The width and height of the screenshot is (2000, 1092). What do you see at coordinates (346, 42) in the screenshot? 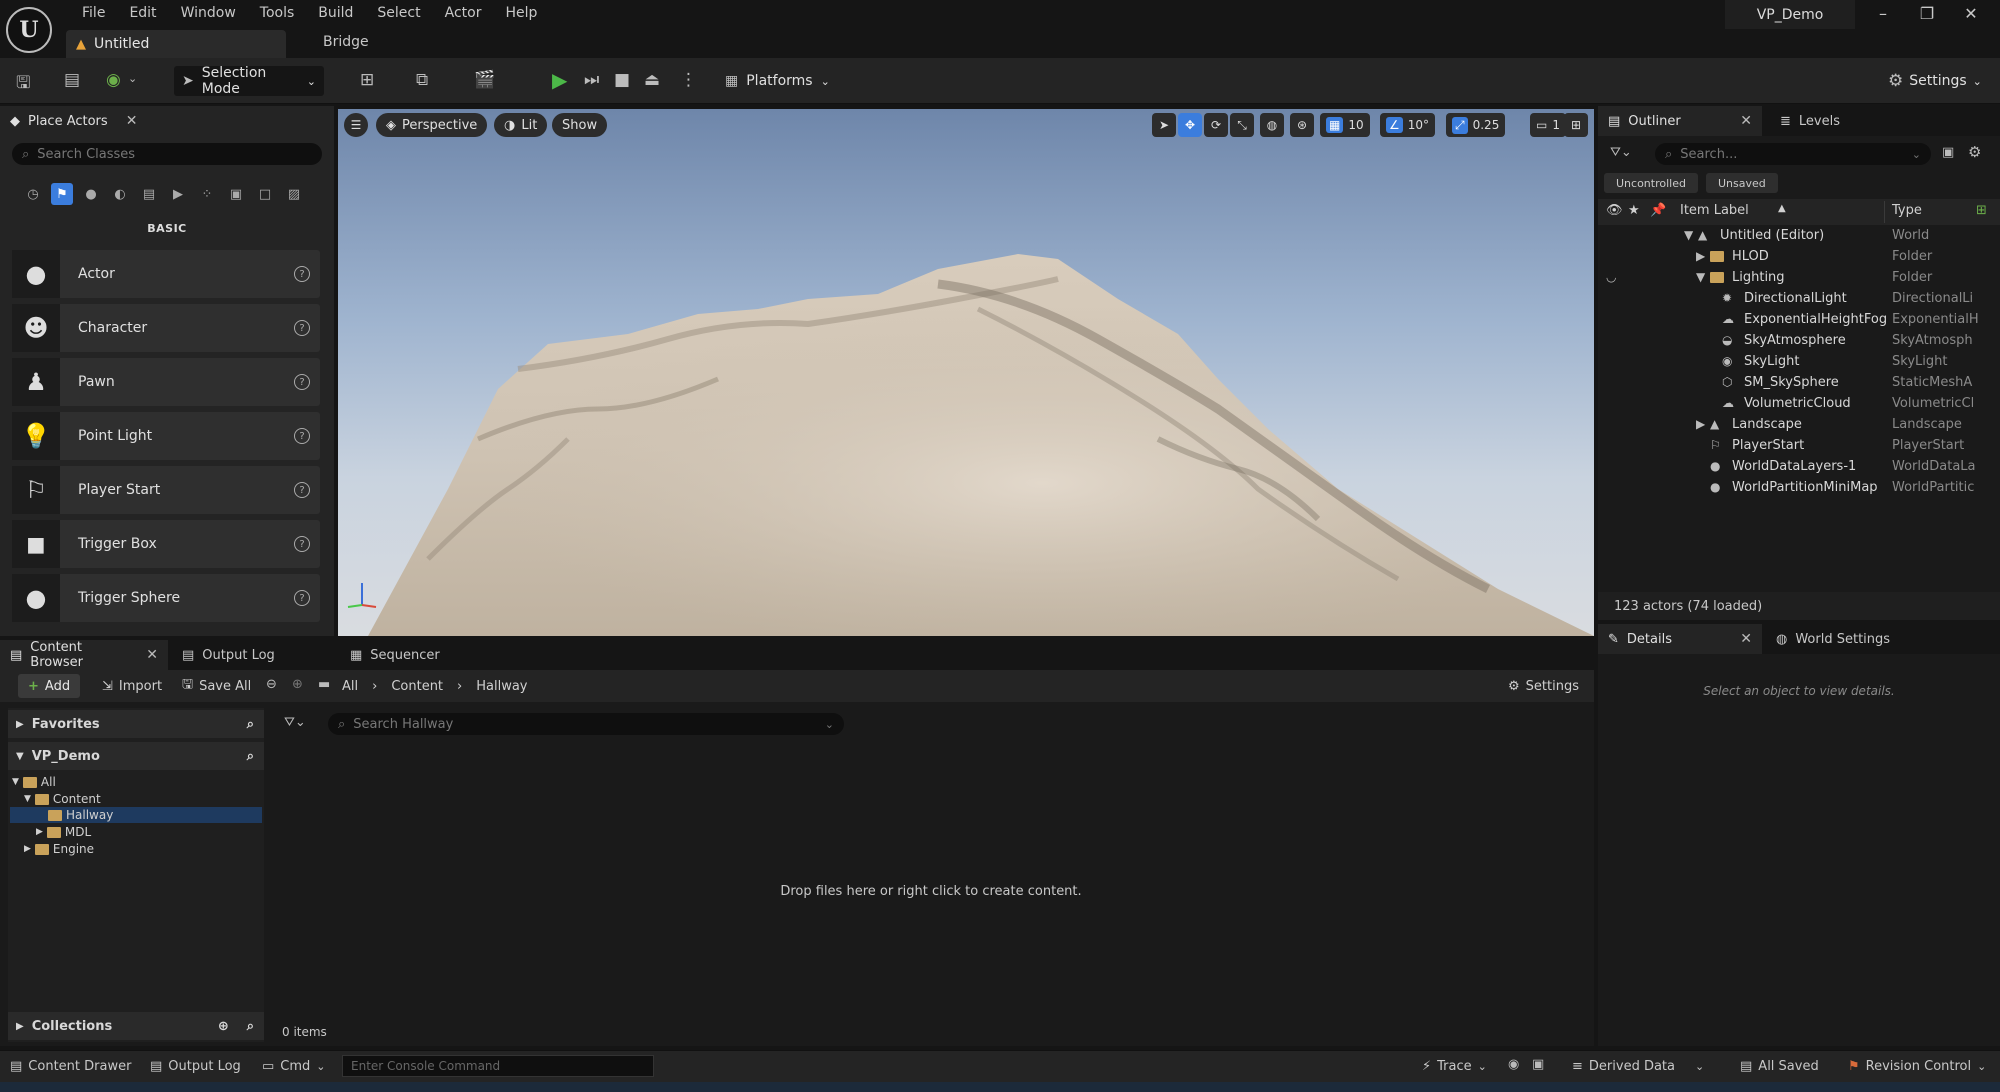
I see `document-tab-bridge: Bridge` at bounding box center [346, 42].